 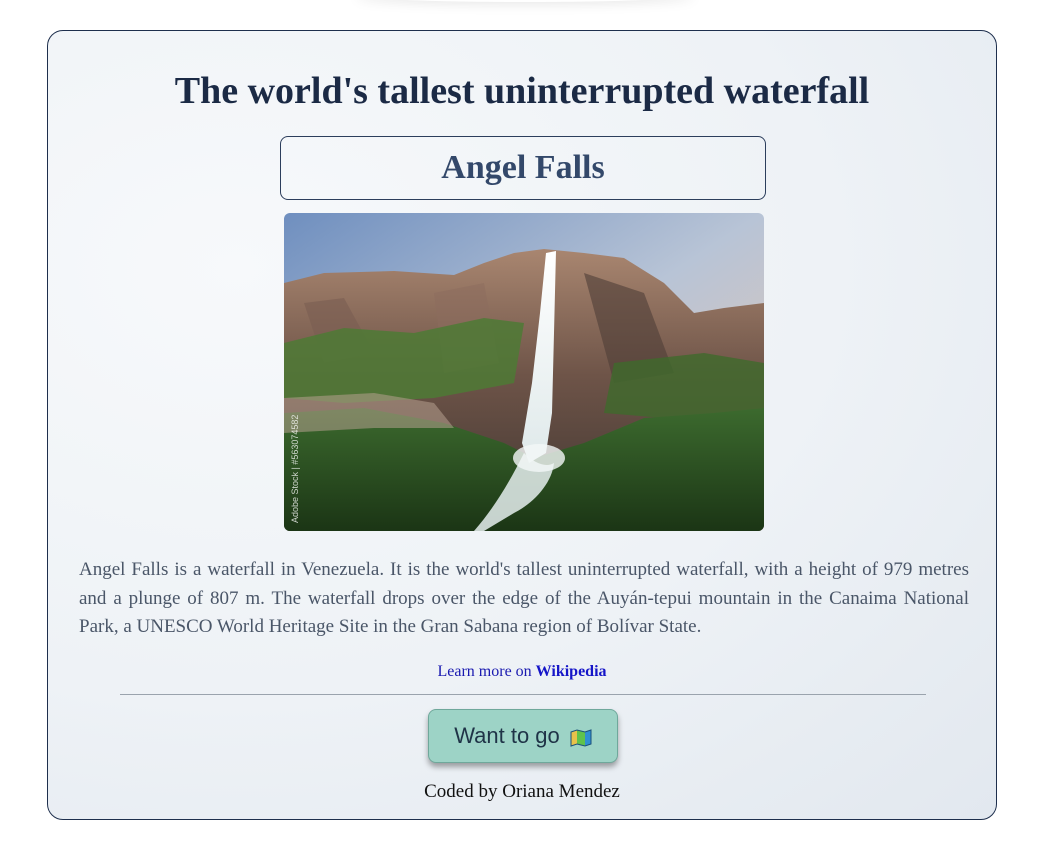 I want to click on learn-more-prefix: Learn more on, so click(x=486, y=671).